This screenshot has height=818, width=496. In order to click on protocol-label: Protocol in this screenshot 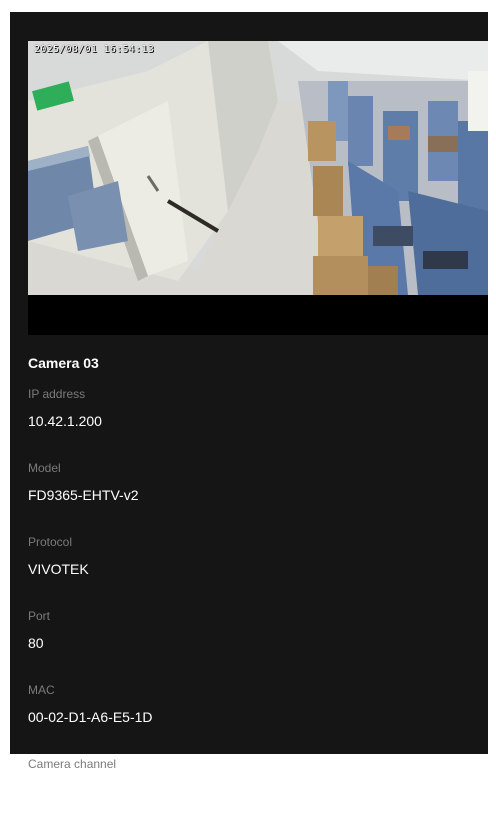, I will do `click(50, 542)`.